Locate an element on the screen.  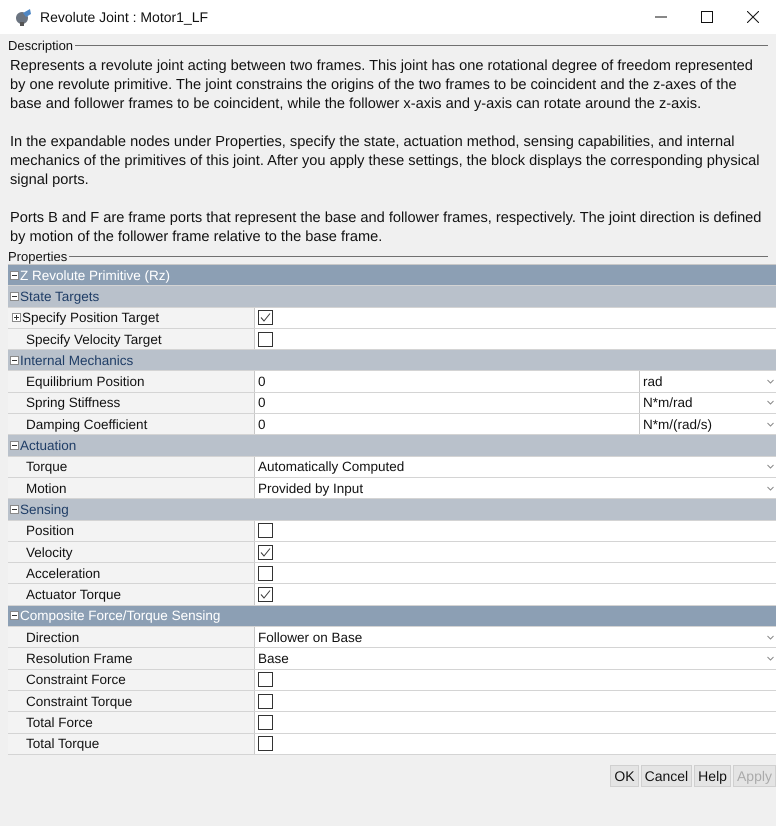
section-title: Composite Force/Torque Sensing is located at coordinates (120, 616).